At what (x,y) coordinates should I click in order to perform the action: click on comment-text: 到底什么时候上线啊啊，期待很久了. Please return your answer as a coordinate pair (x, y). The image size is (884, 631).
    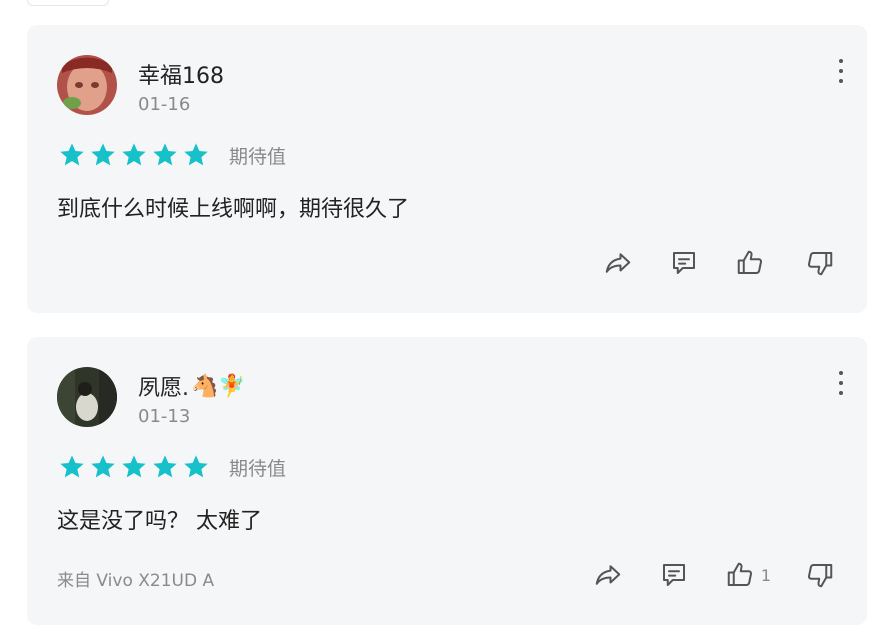
    Looking at the image, I should click on (233, 209).